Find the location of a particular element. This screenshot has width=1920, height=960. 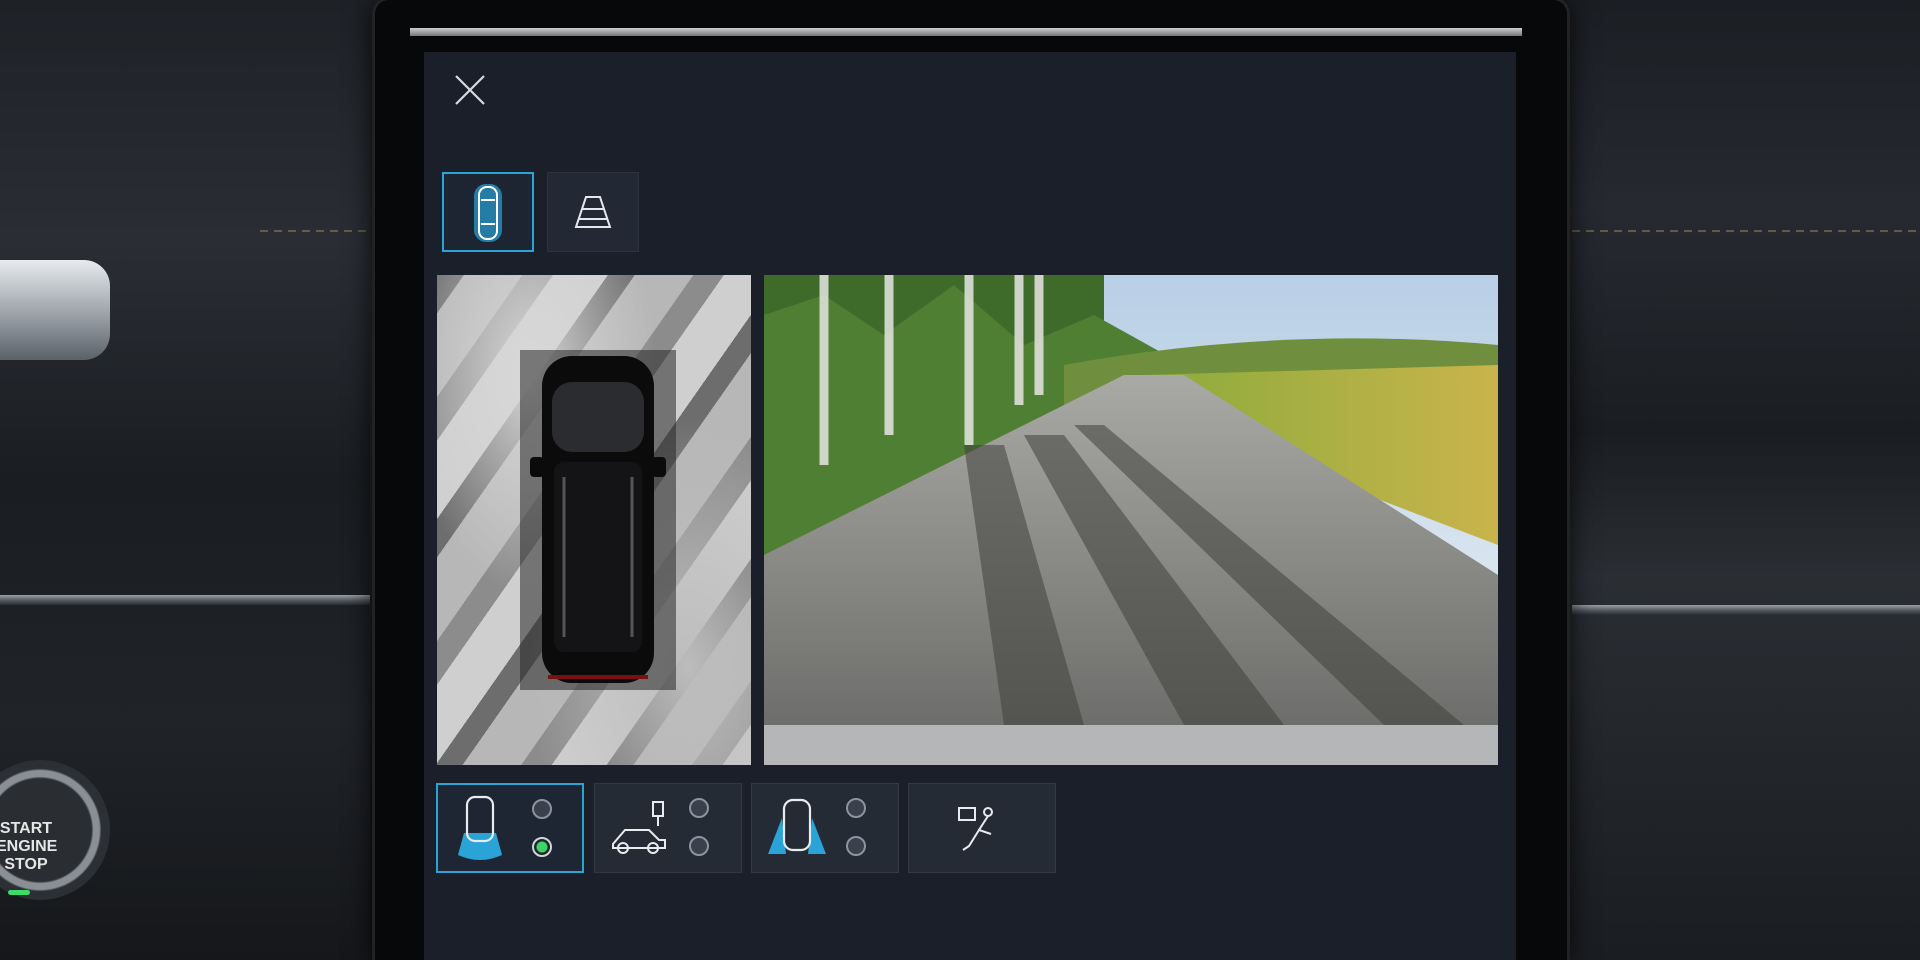

stitch-left is located at coordinates (315, 231).